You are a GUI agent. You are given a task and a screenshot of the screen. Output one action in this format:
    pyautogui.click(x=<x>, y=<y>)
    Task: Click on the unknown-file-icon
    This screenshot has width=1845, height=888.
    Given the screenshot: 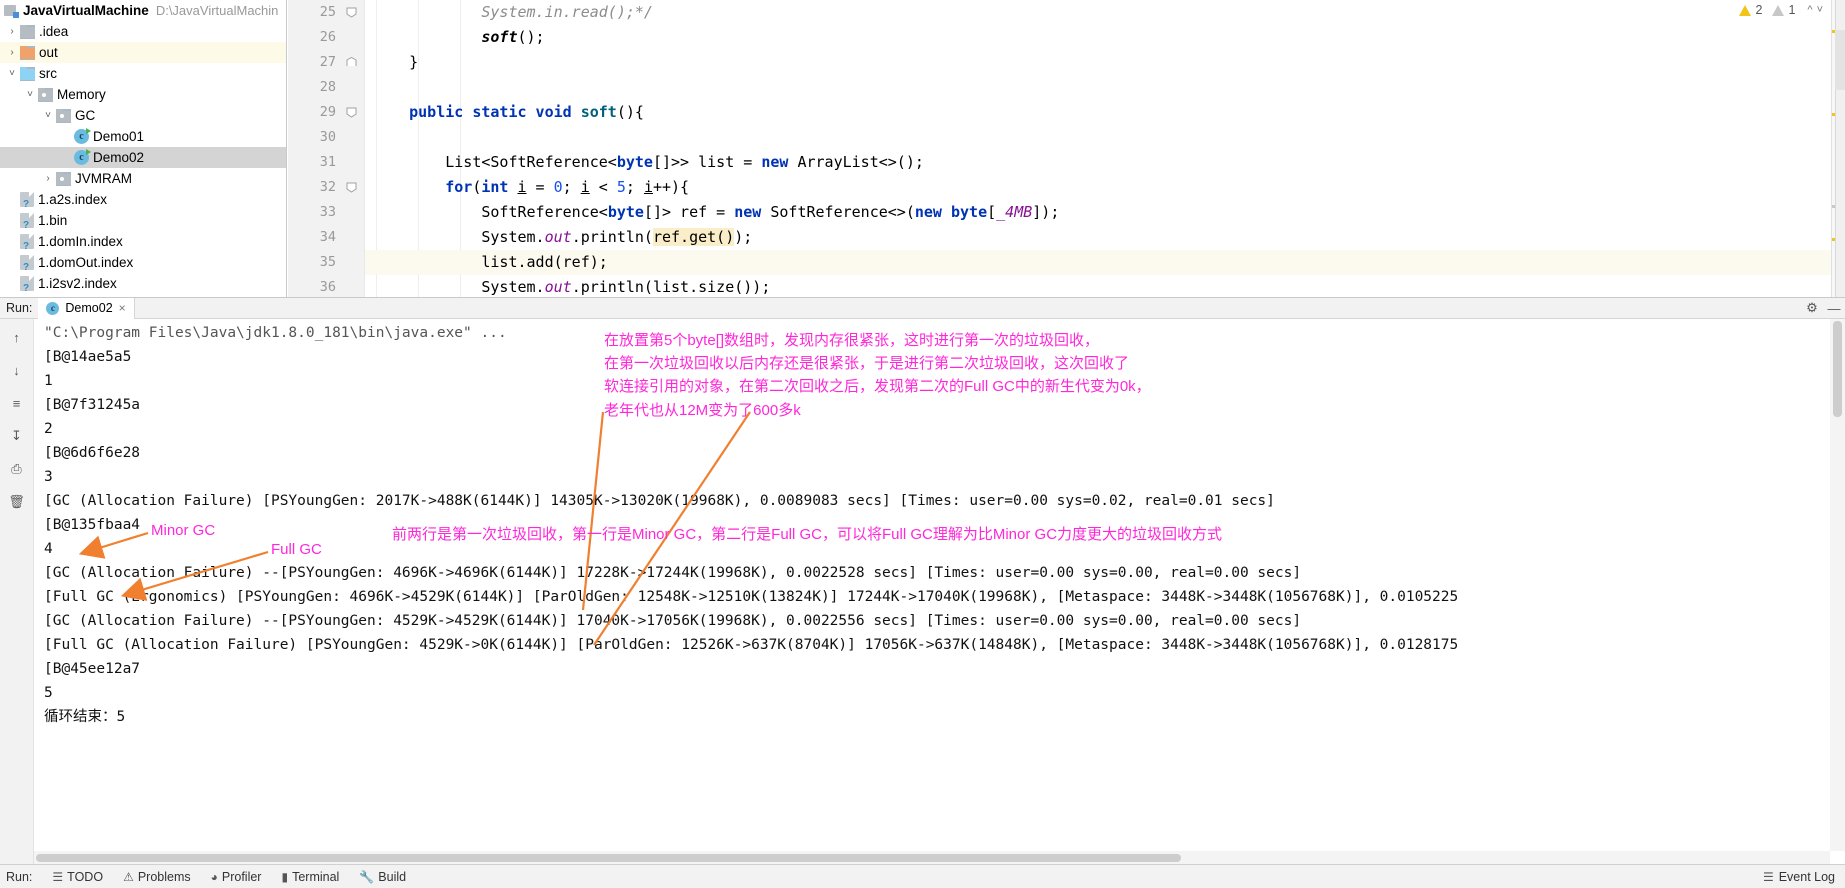 What is the action you would take?
    pyautogui.click(x=27, y=222)
    